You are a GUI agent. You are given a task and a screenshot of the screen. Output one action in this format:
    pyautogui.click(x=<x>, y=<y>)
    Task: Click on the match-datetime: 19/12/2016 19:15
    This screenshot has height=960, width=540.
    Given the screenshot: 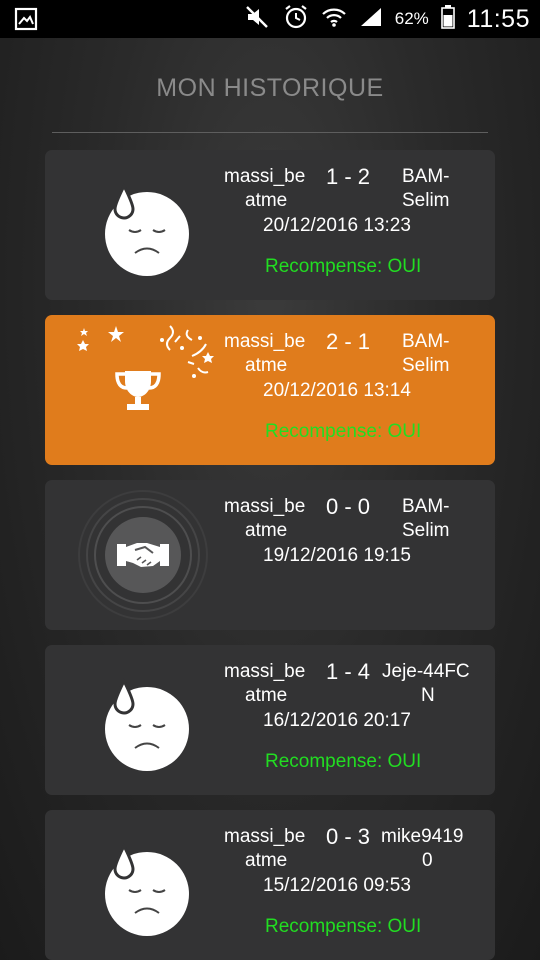 What is the action you would take?
    pyautogui.click(x=337, y=555)
    